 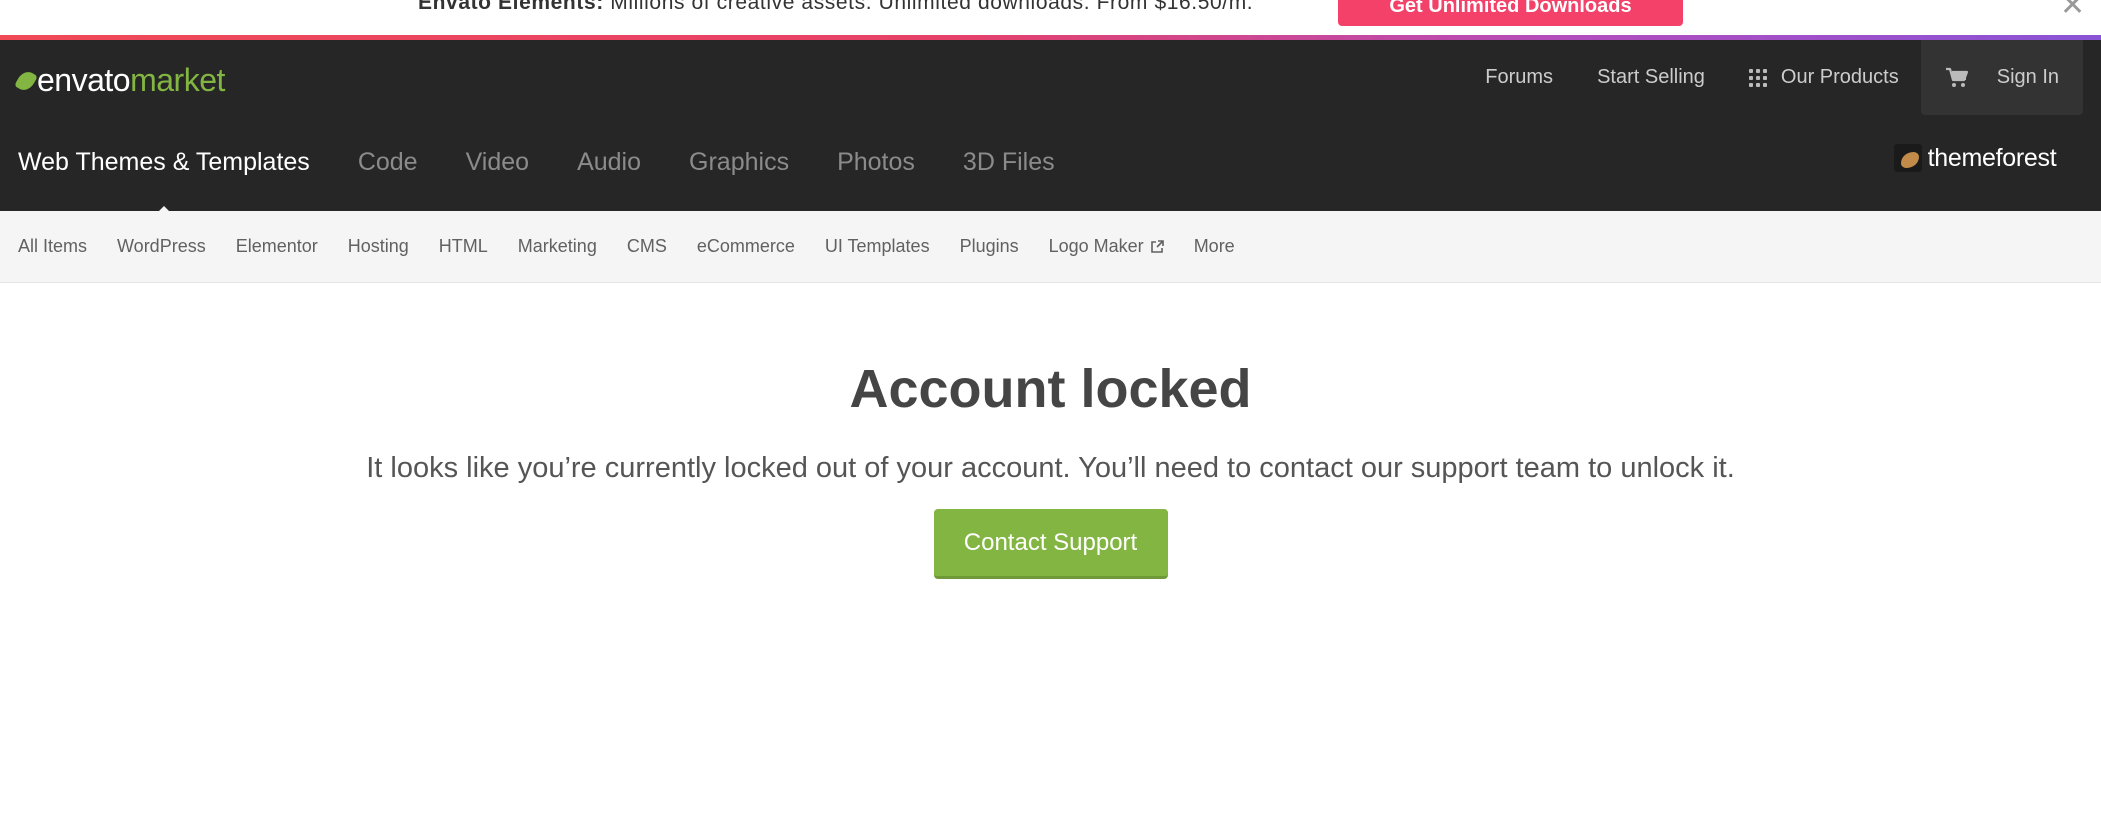 What do you see at coordinates (26, 80) in the screenshot?
I see `leaf-icon` at bounding box center [26, 80].